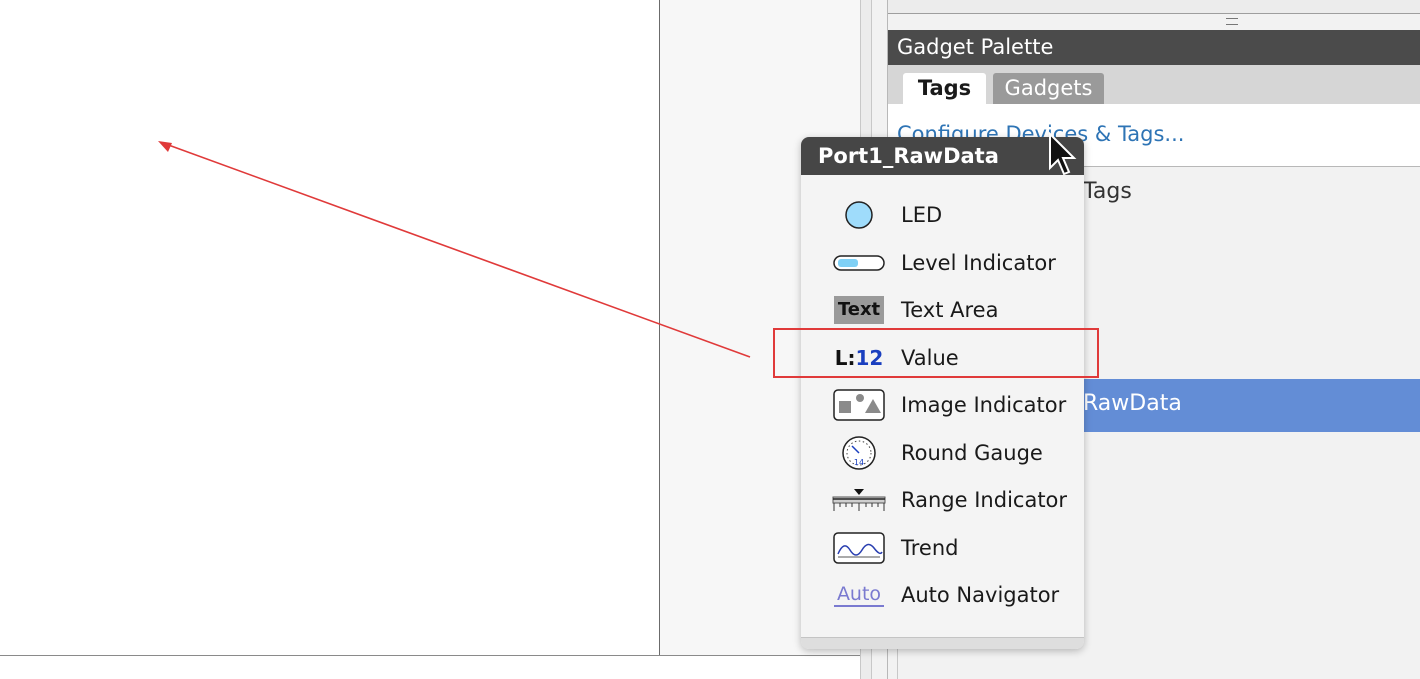 The image size is (1420, 679). What do you see at coordinates (1235, 405) in the screenshot?
I see `tag-list-item-selected: RawData` at bounding box center [1235, 405].